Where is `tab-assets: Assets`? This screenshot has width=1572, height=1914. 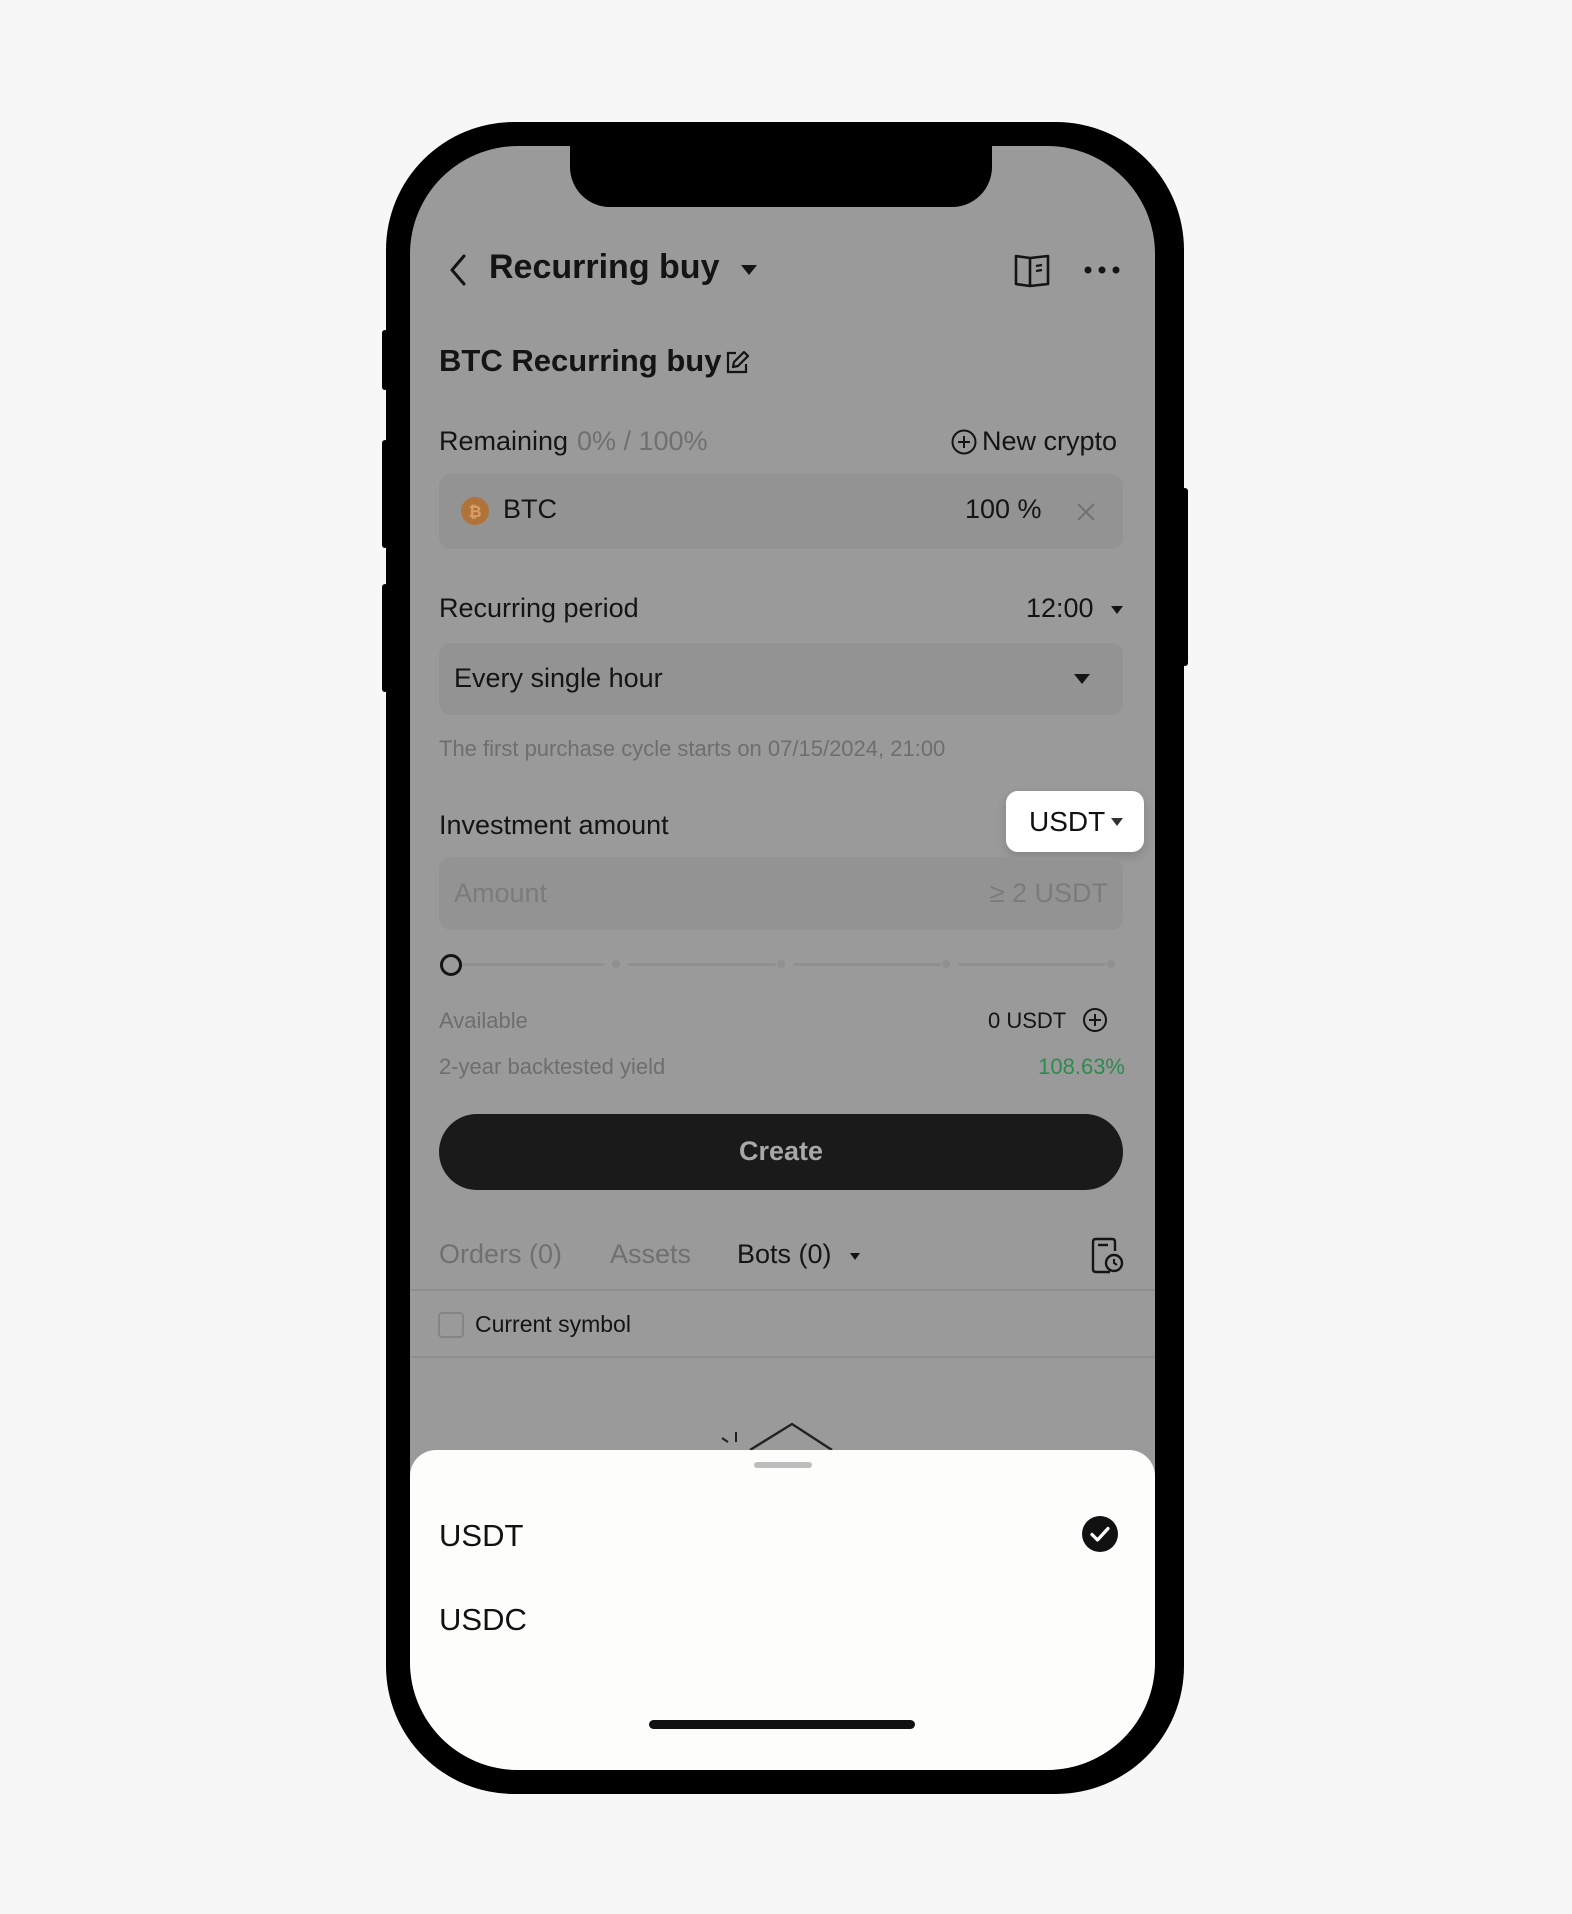
tab-assets: Assets is located at coordinates (650, 1254).